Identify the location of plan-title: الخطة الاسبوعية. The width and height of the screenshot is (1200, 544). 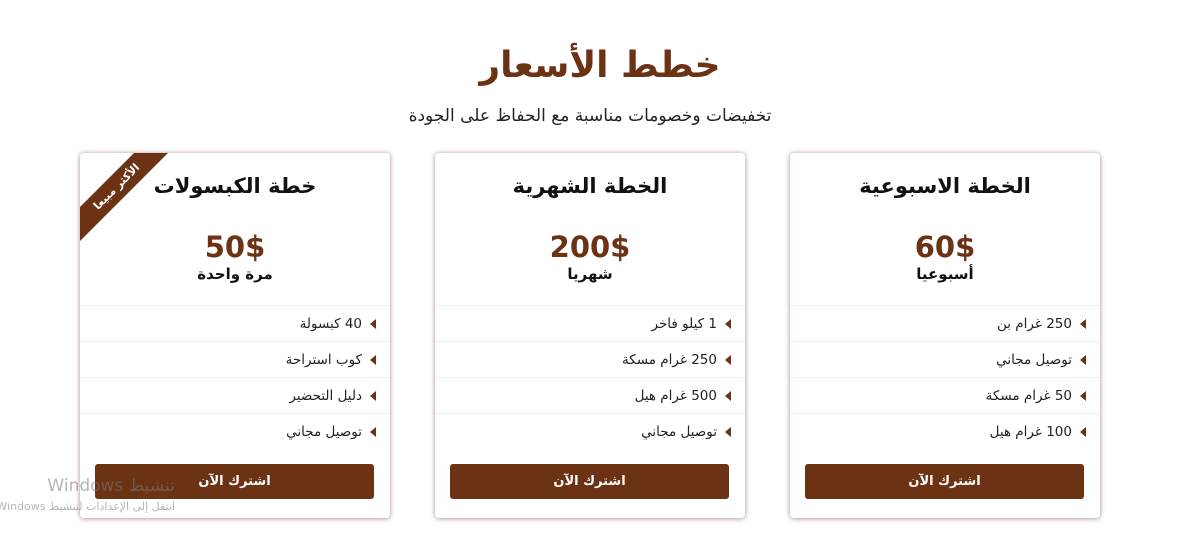
(945, 186).